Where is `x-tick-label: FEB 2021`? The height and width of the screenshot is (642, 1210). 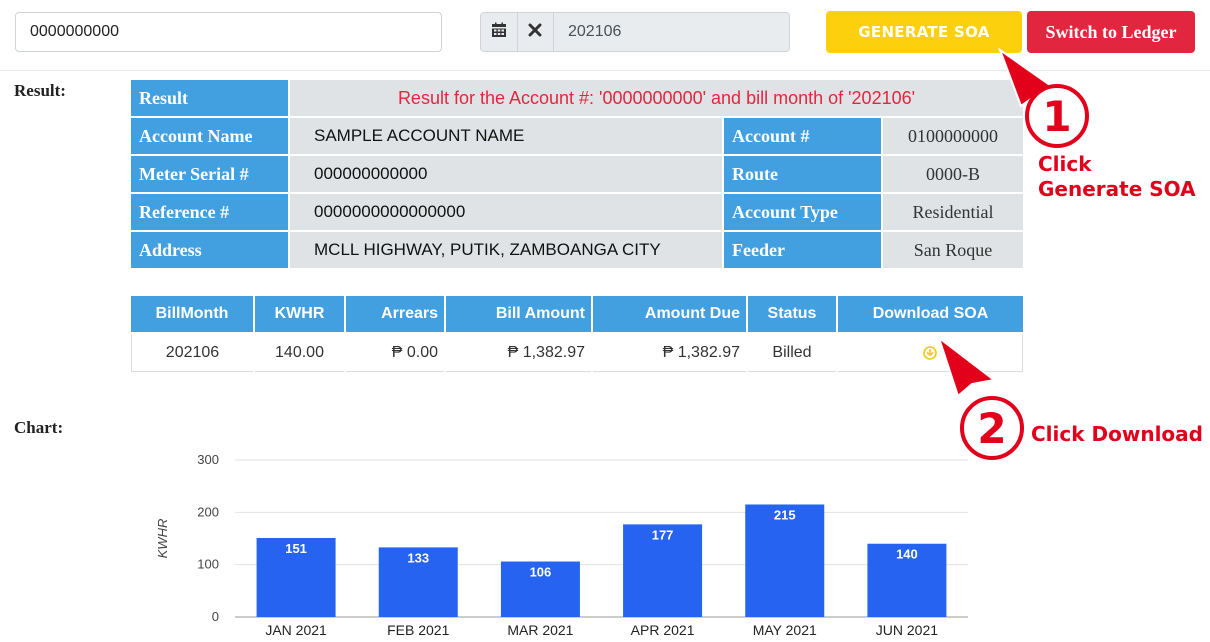 x-tick-label: FEB 2021 is located at coordinates (418, 630).